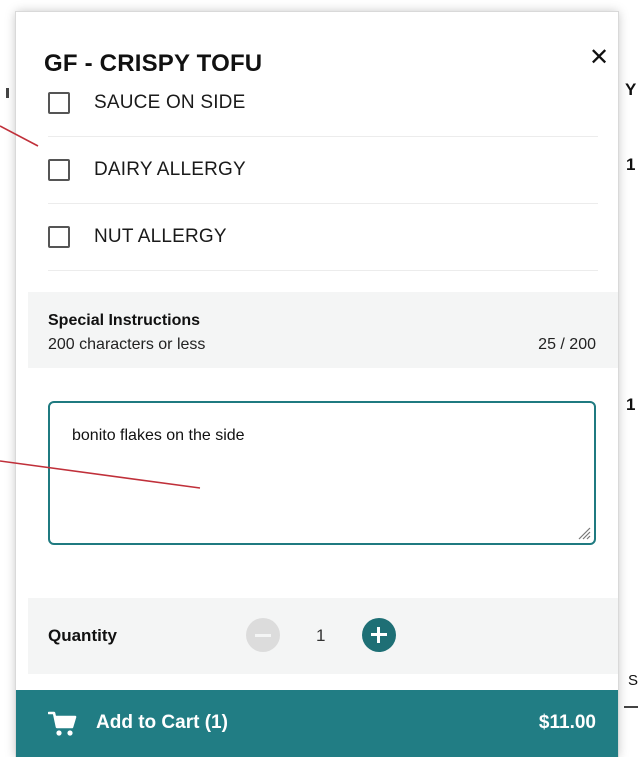 This screenshot has height=757, width=638. Describe the element at coordinates (628, 378) in the screenshot. I see `background-page-right` at that location.